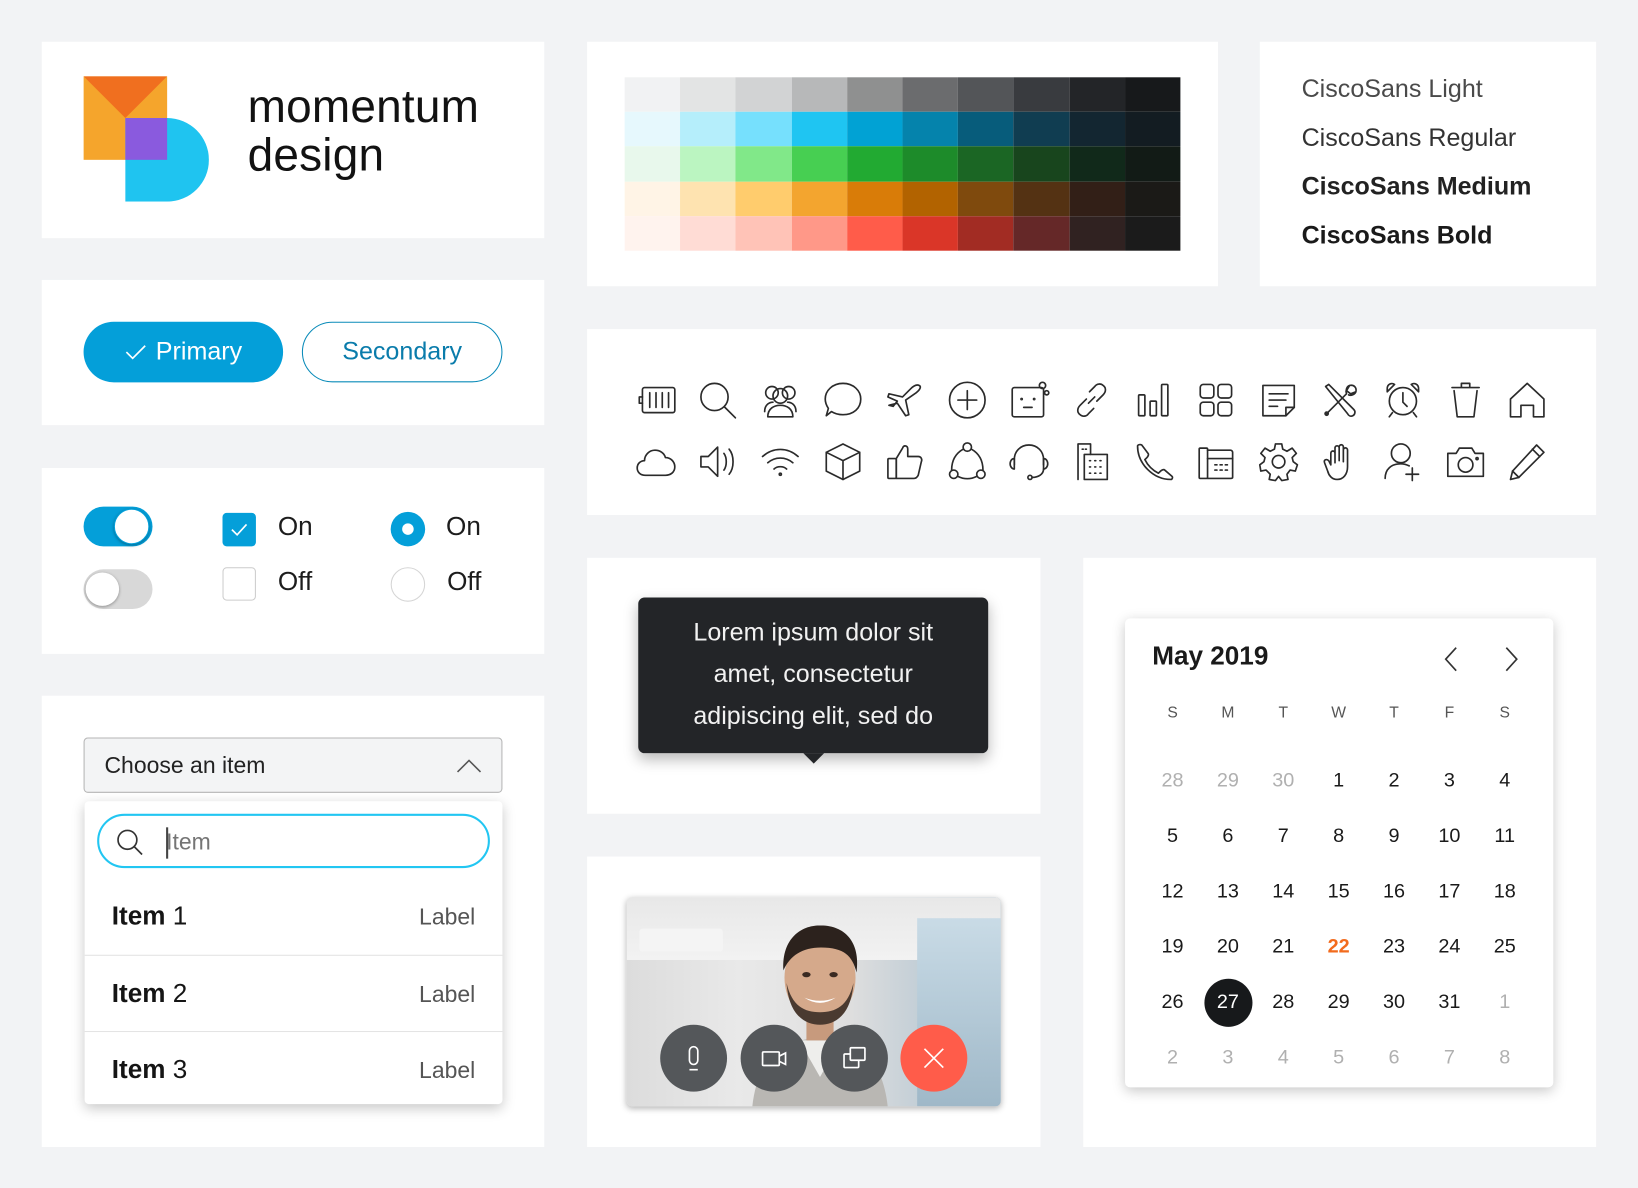 Image resolution: width=1638 pixels, height=1188 pixels. I want to click on search-input, so click(312, 842).